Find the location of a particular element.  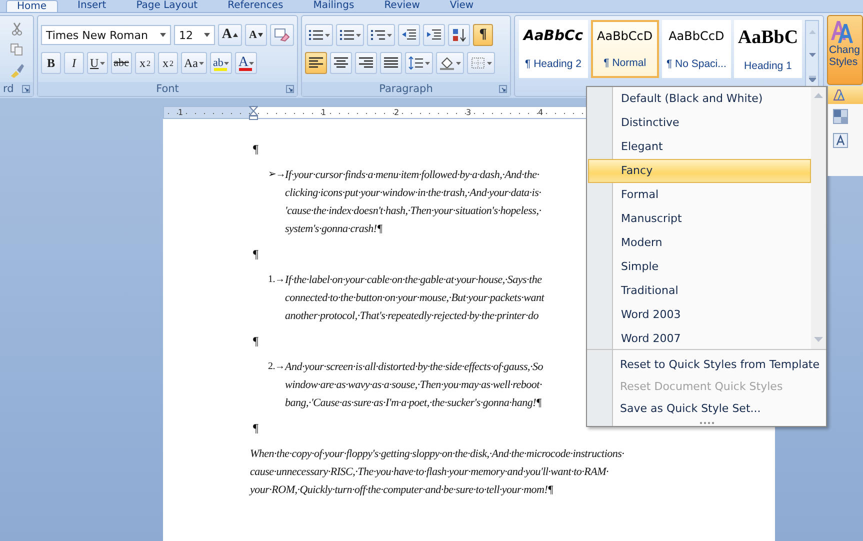

document-line: cause·unnecessary·RISC,·The·you·have·to·flash·your·memory·and·you'll·want·to·RAM· is located at coordinates (429, 472).